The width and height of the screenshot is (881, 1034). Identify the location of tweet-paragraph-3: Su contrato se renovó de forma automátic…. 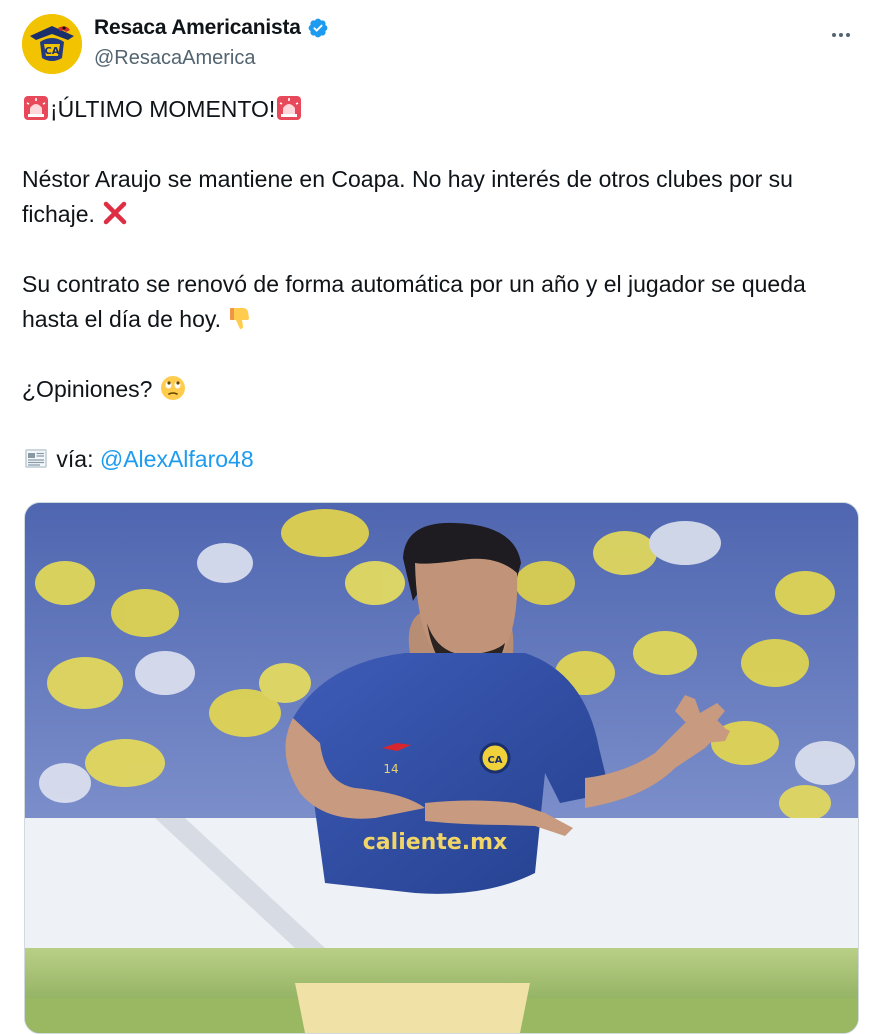
(442, 302).